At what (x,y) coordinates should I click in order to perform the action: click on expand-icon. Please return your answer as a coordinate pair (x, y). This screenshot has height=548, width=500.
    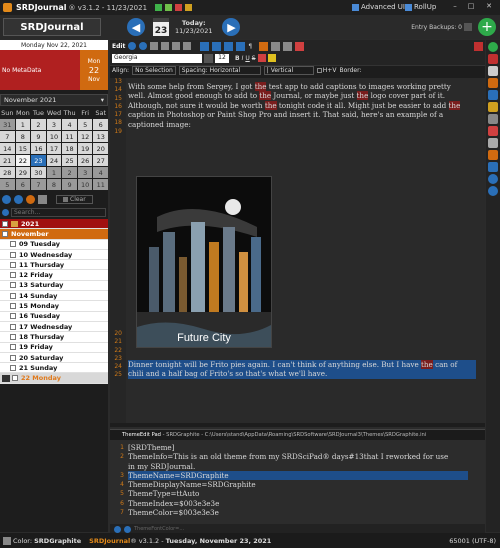
    Looking at the image, I should click on (18, 199).